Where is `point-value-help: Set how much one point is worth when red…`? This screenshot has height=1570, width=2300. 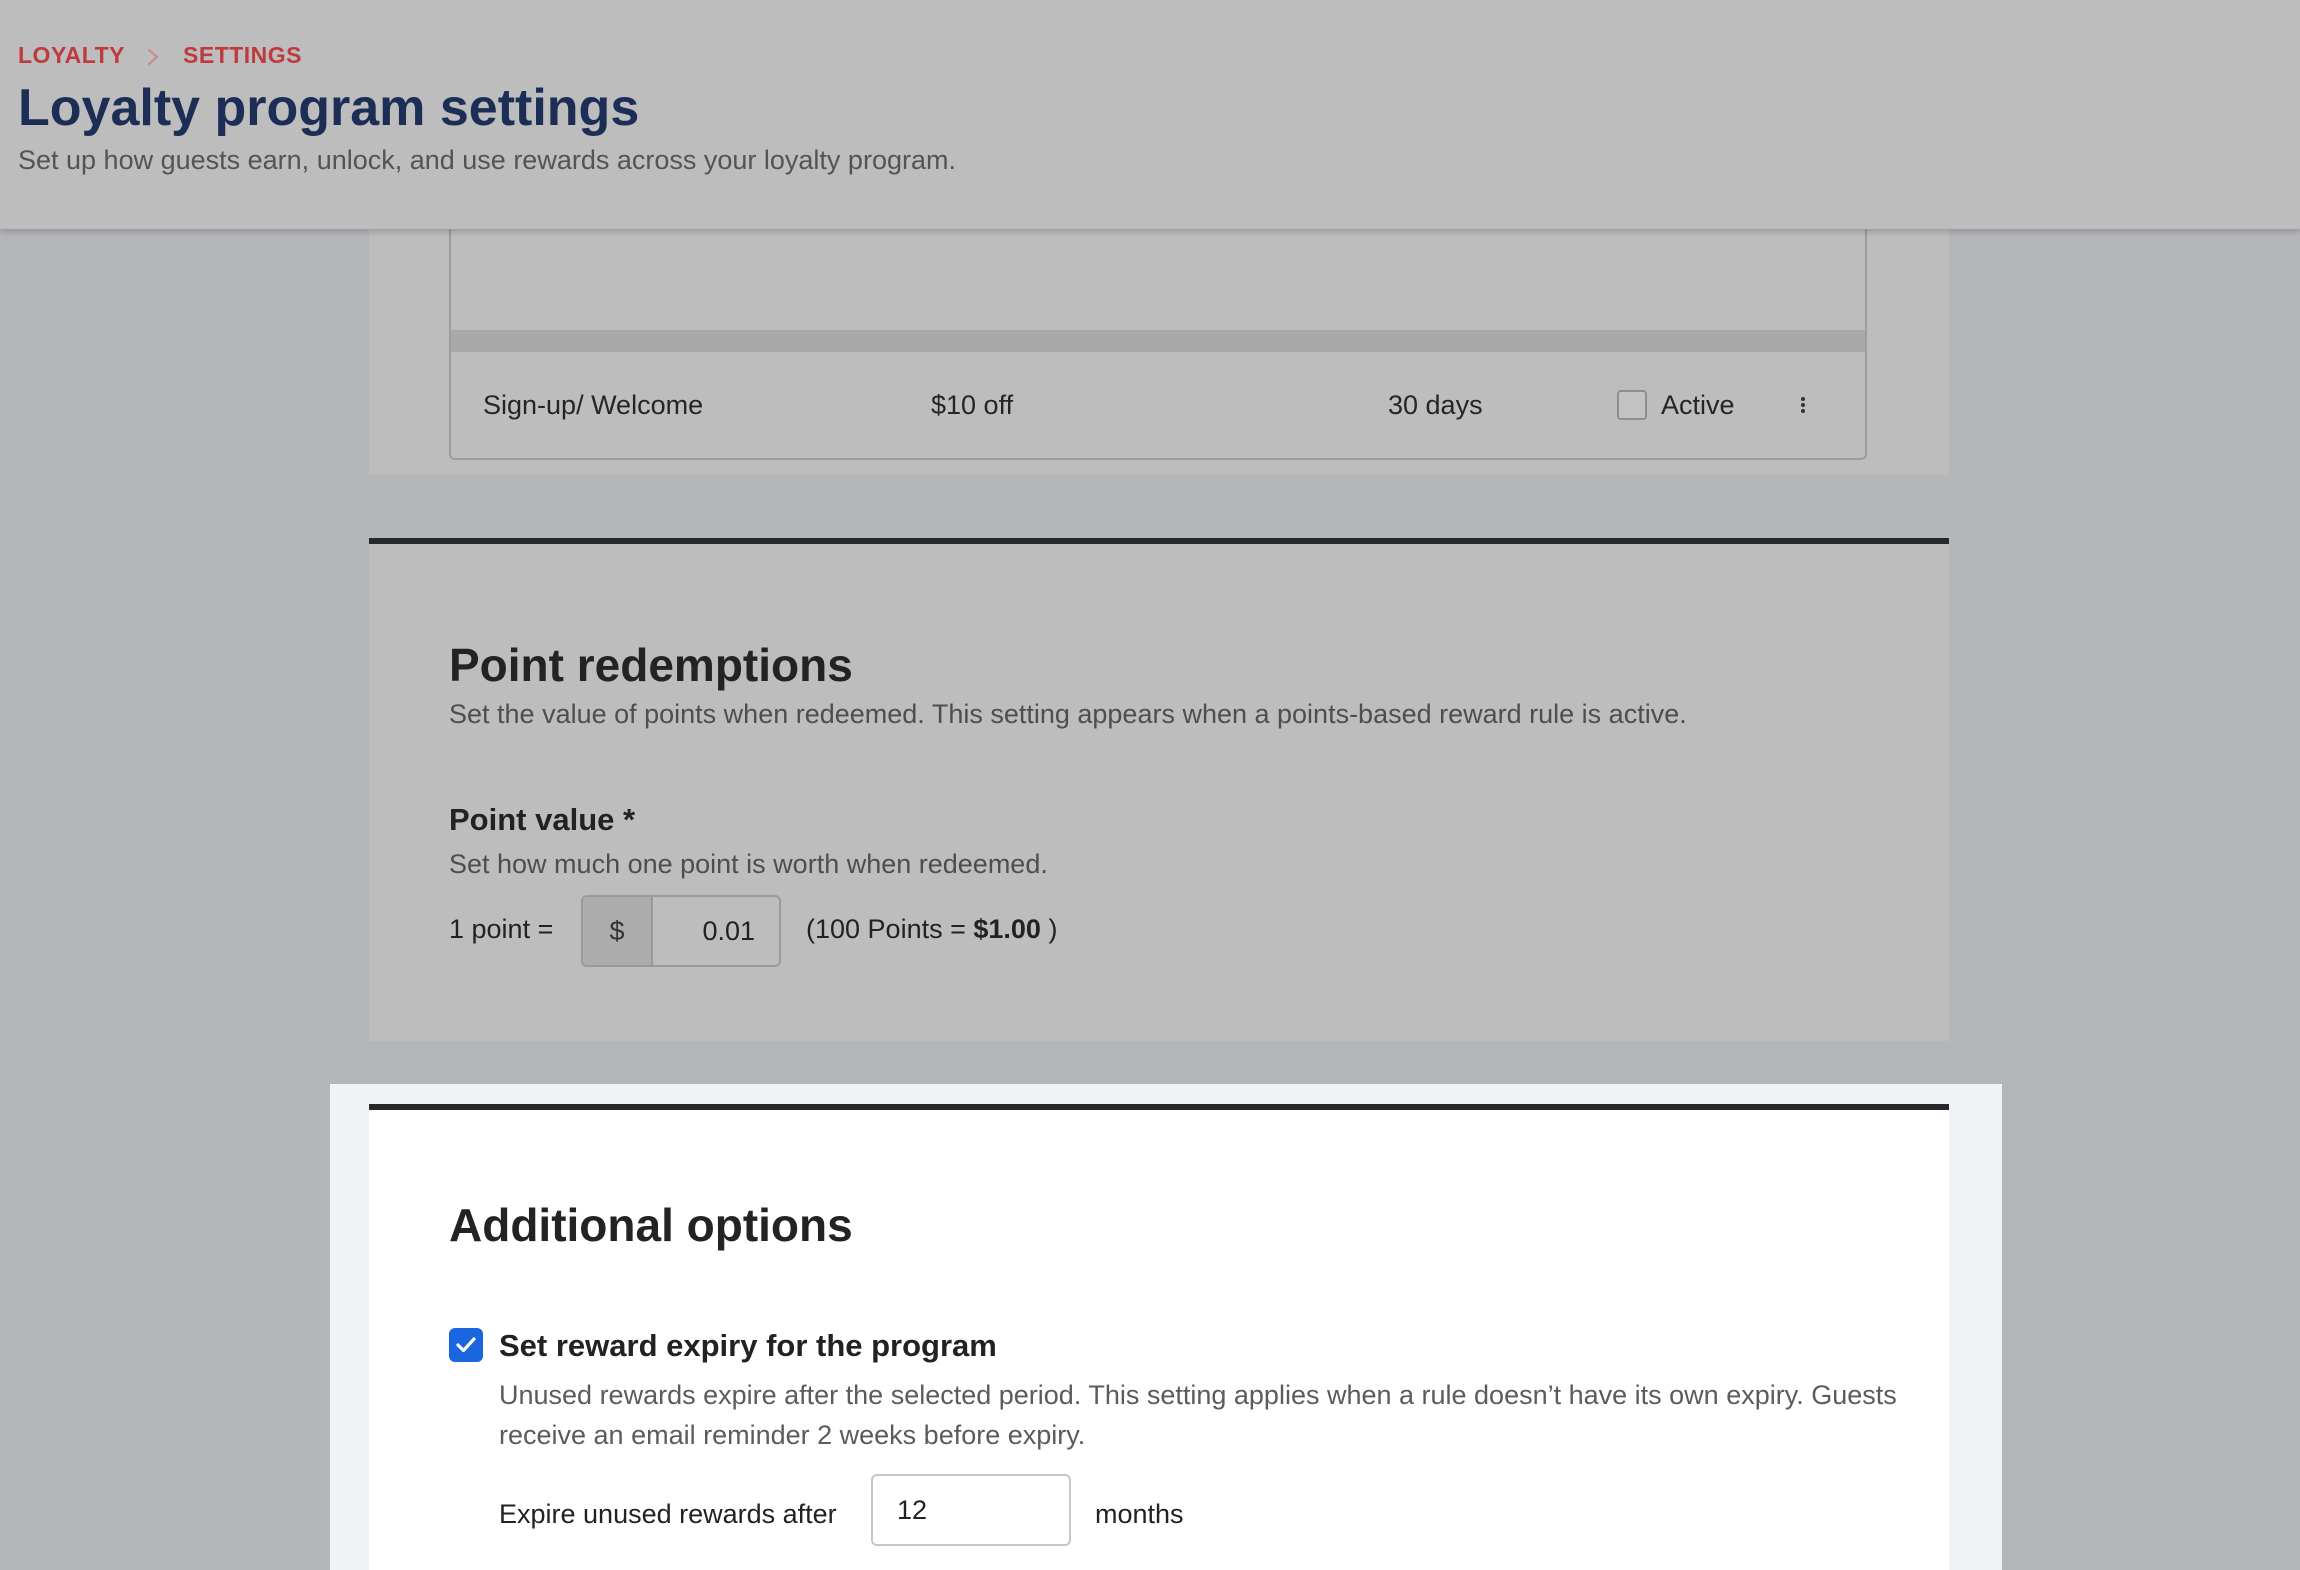
point-value-help: Set how much one point is worth when red… is located at coordinates (748, 864).